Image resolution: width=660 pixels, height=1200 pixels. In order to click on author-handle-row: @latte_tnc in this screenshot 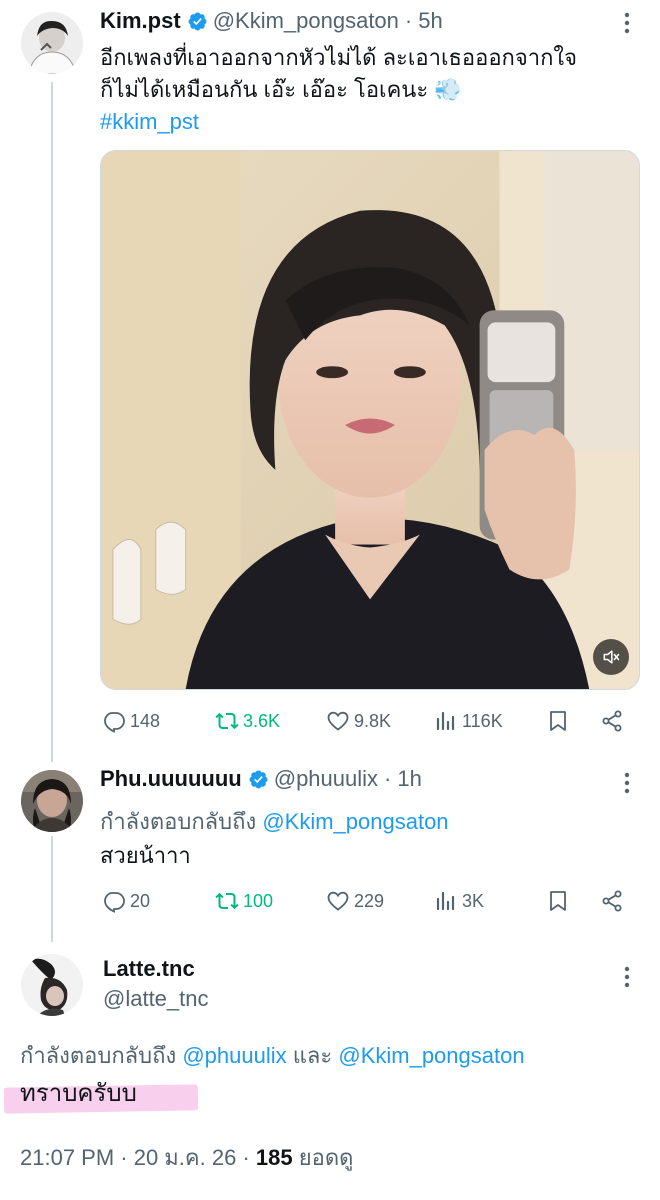, I will do `click(156, 999)`.